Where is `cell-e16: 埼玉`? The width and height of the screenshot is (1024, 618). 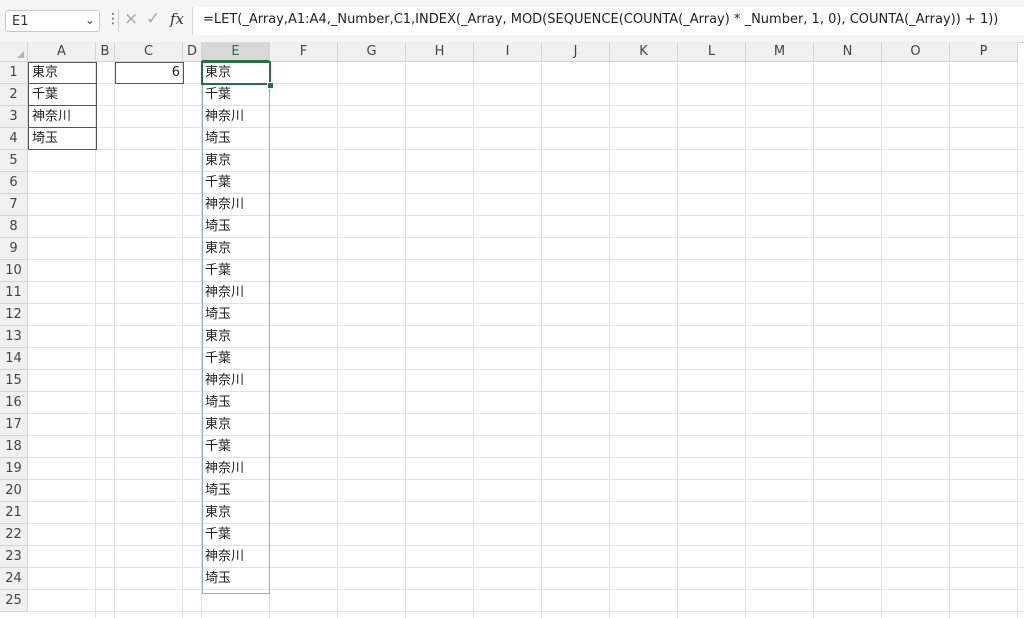
cell-e16: 埼玉 is located at coordinates (236, 403).